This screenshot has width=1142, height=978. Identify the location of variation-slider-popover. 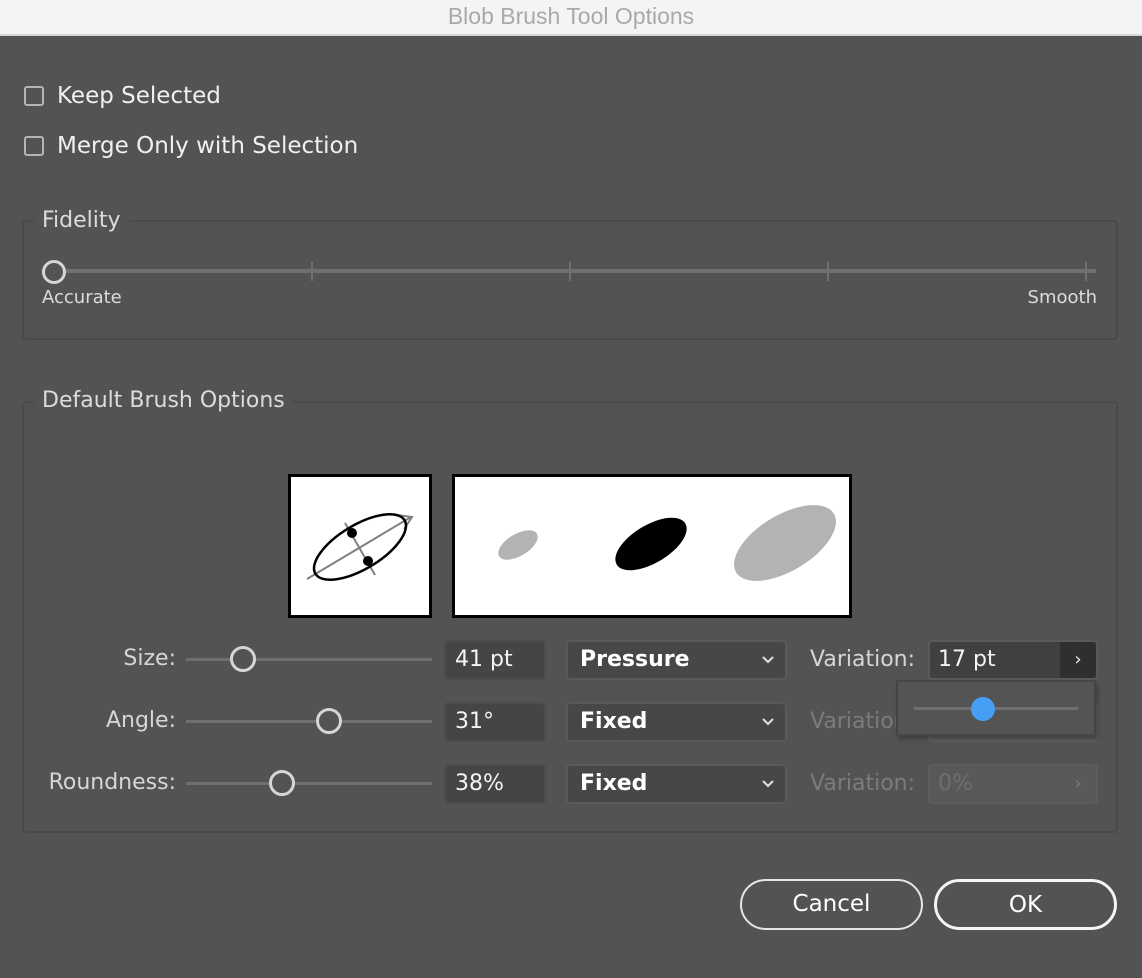
(996, 708).